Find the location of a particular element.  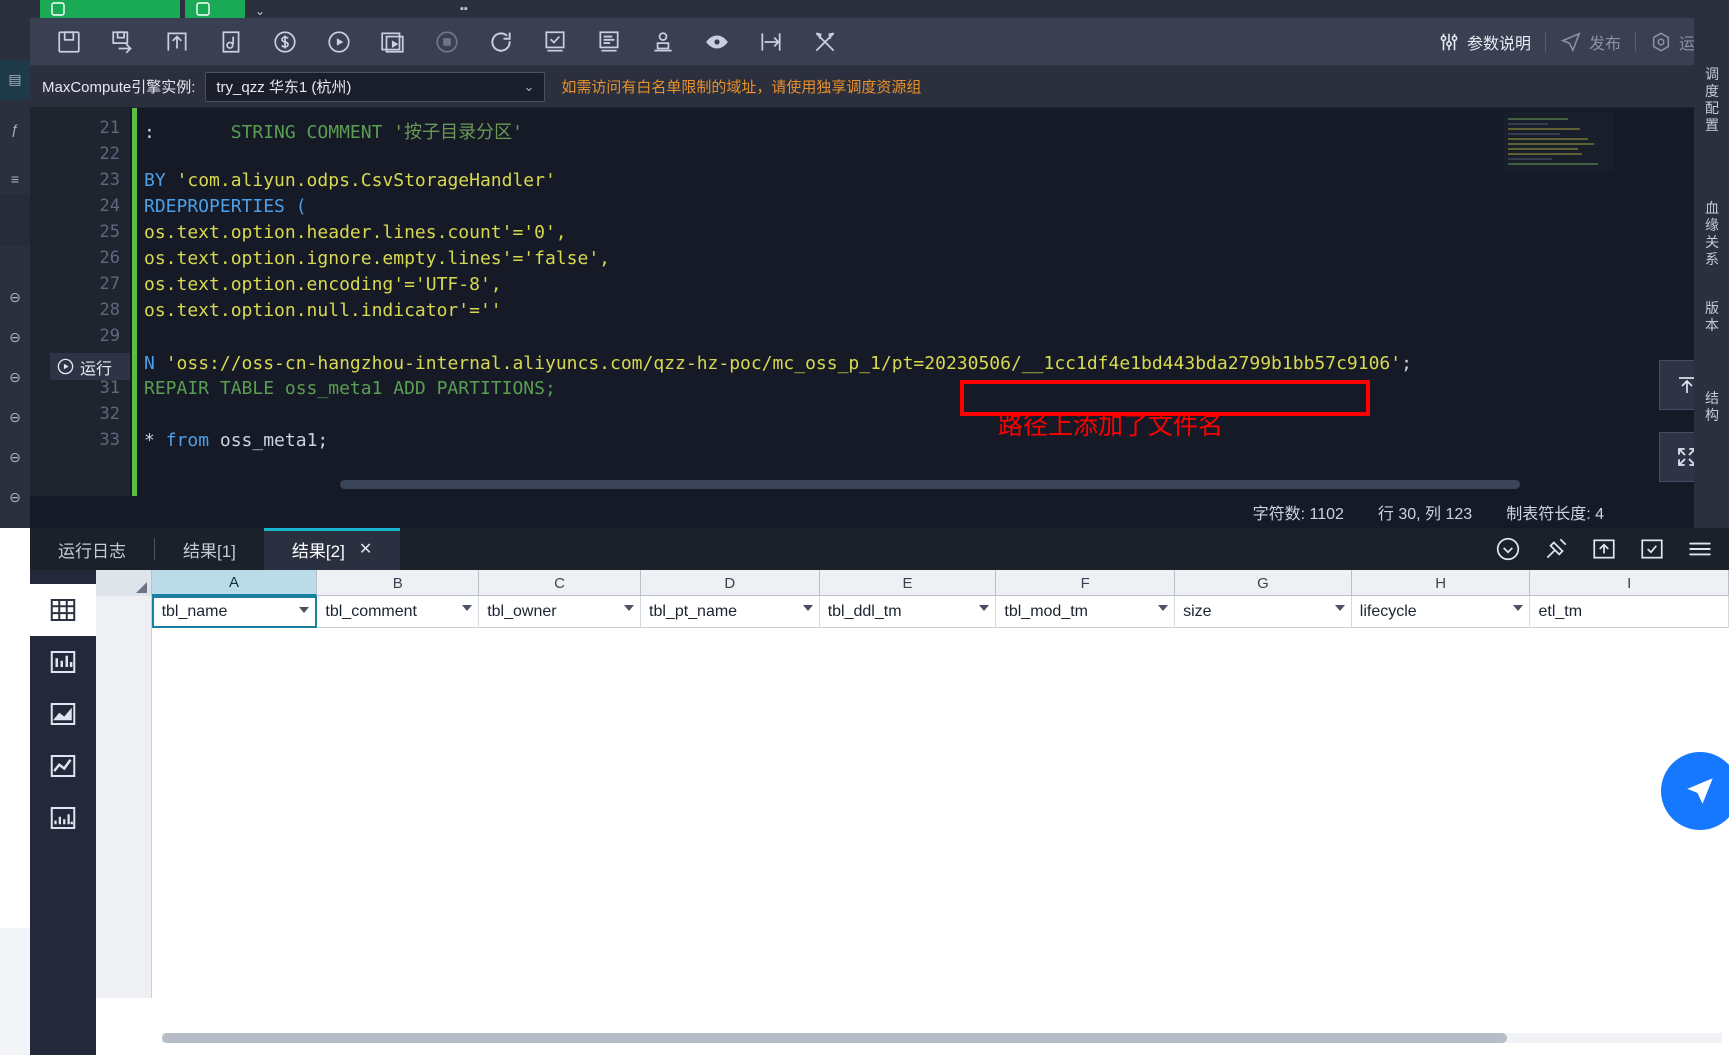

field-cell-etl-tm: etl_tm is located at coordinates (1629, 612).